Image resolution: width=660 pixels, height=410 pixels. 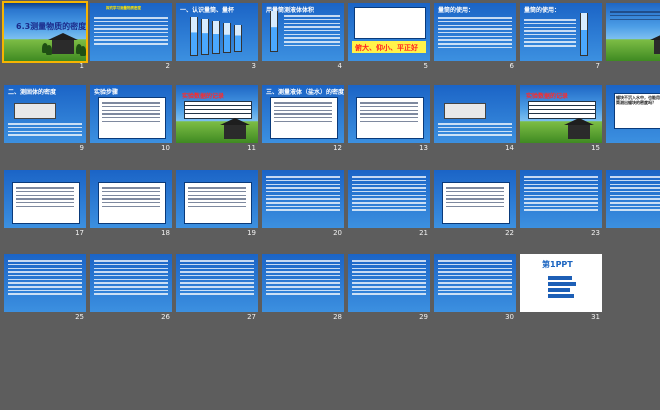 I want to click on data-table, so click(x=562, y=110).